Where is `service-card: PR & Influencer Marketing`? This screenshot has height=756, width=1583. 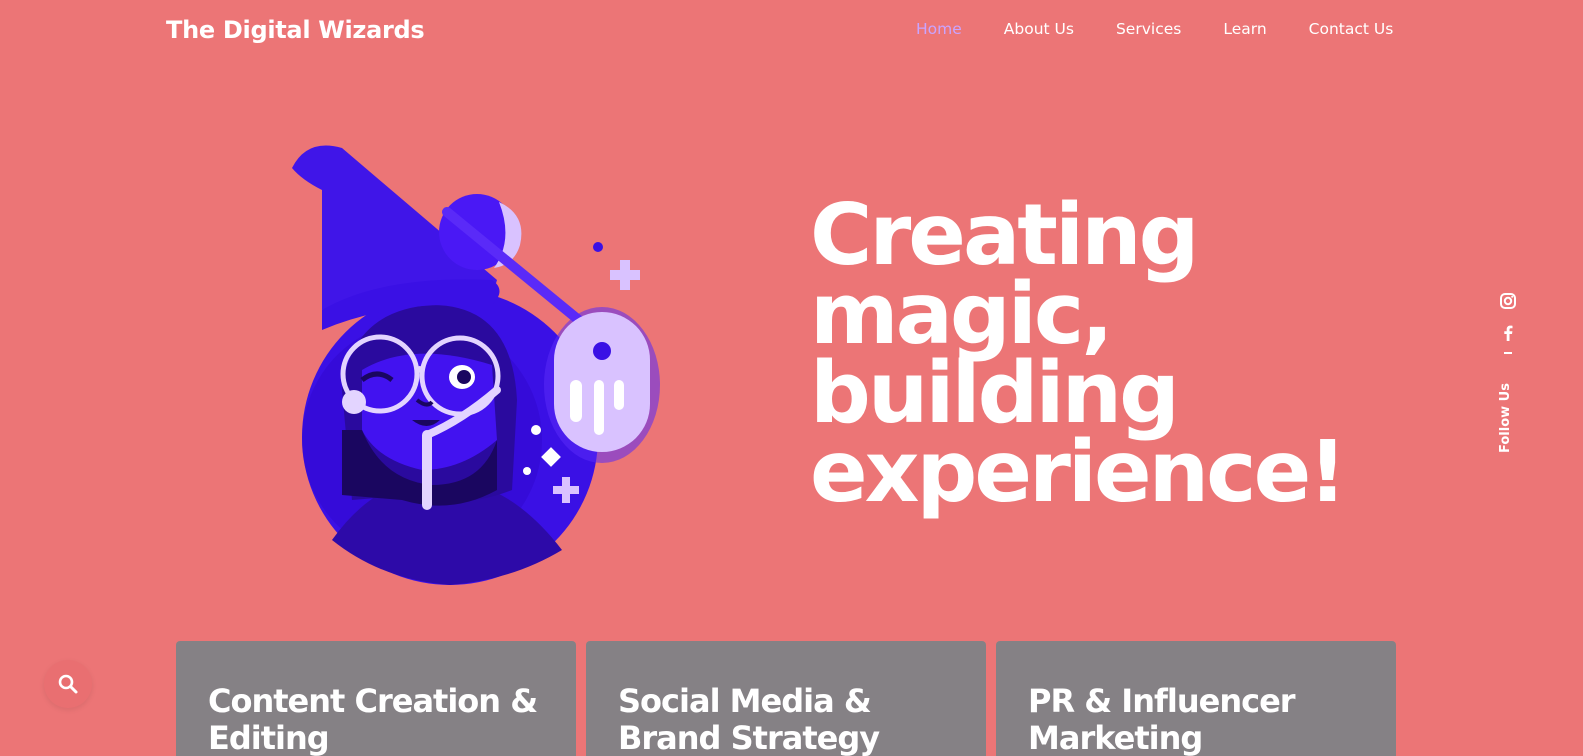 service-card: PR & Influencer Marketing is located at coordinates (1196, 698).